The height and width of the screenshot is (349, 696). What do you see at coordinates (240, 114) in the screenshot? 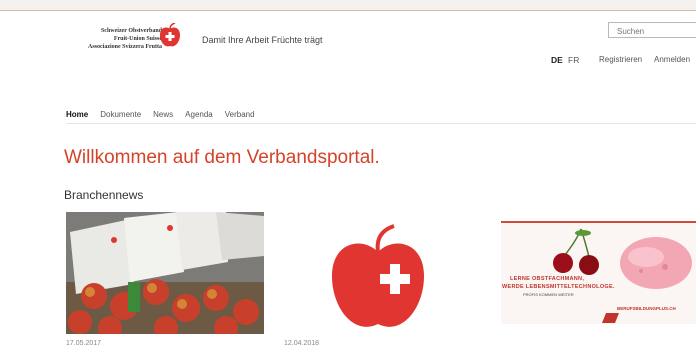
I see `nav-item-verband: Verband` at bounding box center [240, 114].